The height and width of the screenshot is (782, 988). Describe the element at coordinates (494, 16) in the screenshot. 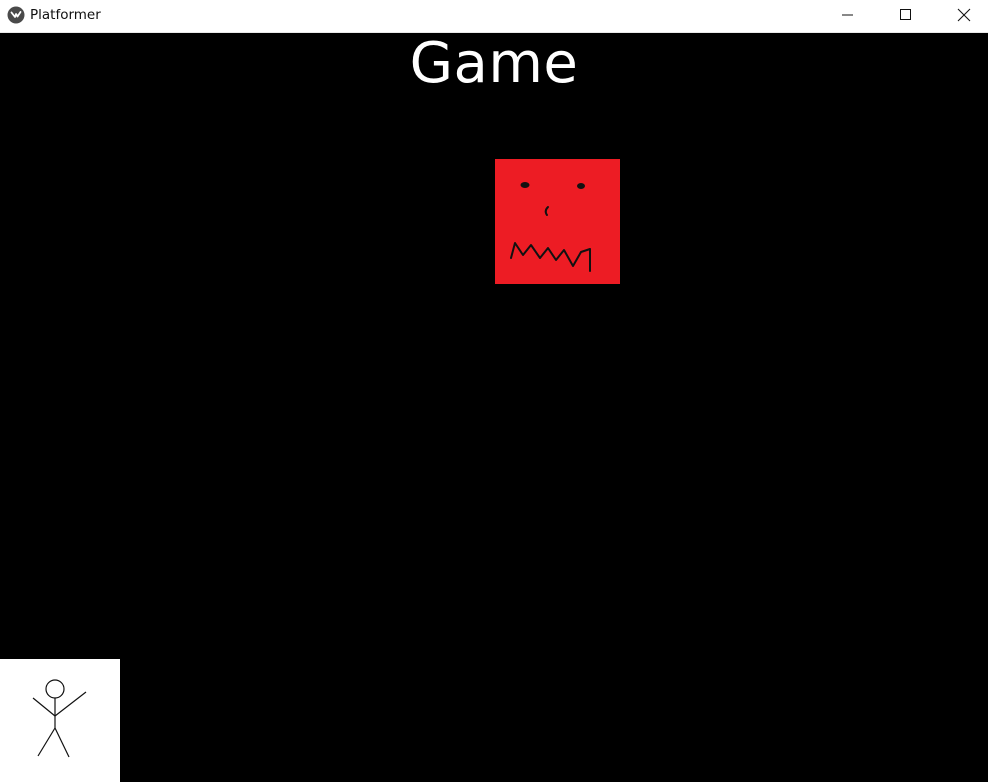

I see `title-bar: Platformer` at that location.